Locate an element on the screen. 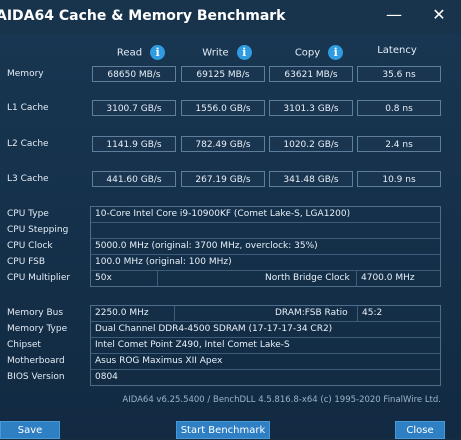 The height and width of the screenshot is (440, 461). minimize-button: — is located at coordinates (394, 16).